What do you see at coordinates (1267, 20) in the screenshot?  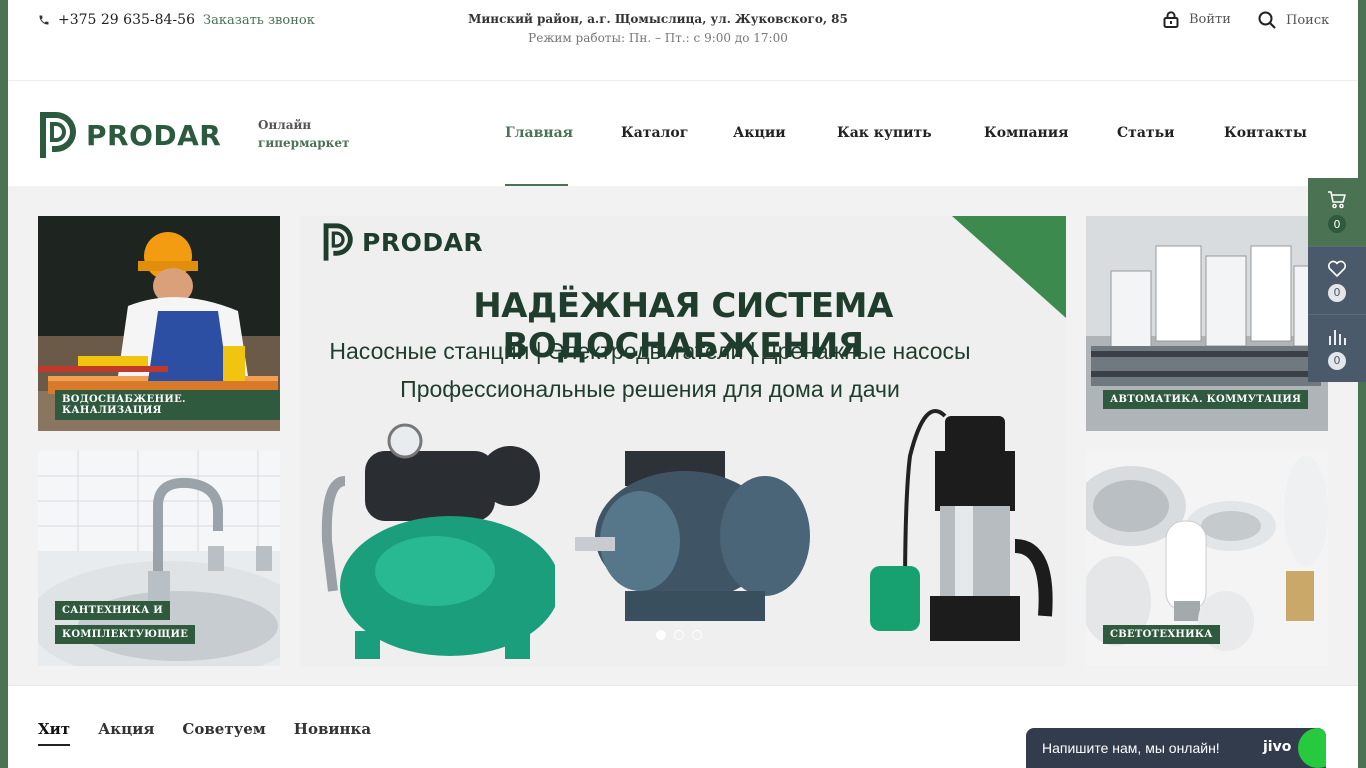 I see `search-icon` at bounding box center [1267, 20].